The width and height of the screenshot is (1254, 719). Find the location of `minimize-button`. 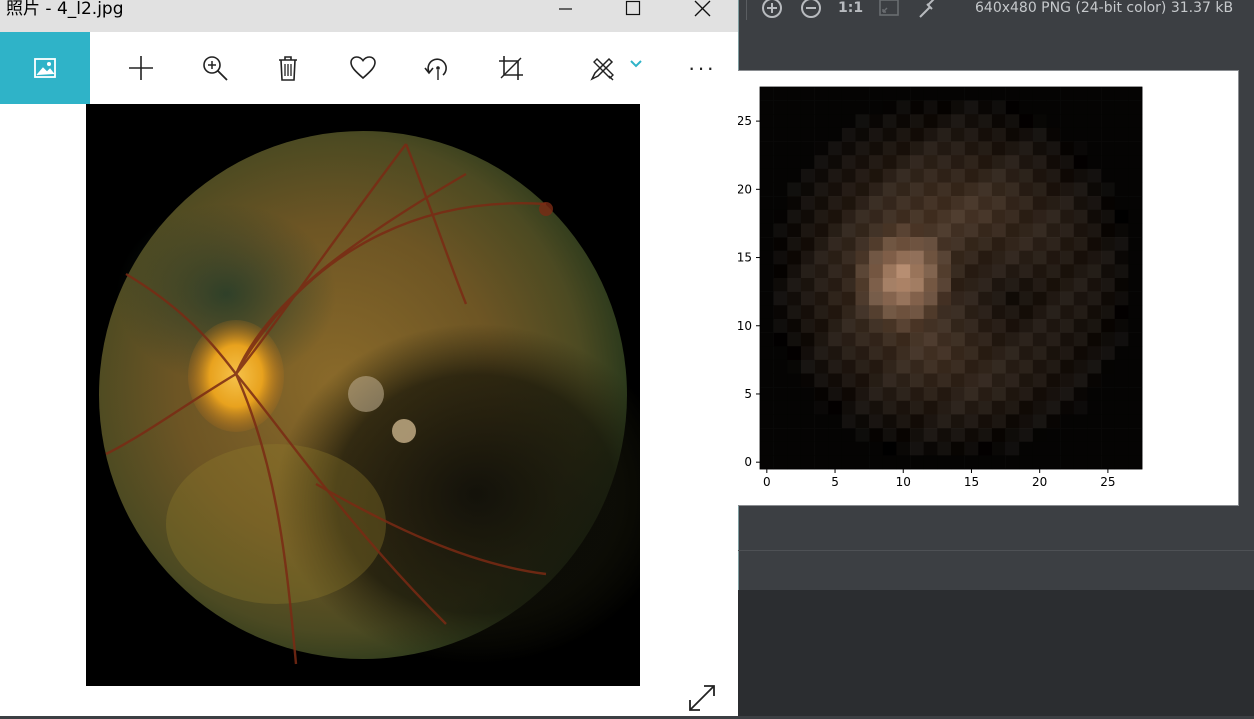

minimize-button is located at coordinates (565, 11).